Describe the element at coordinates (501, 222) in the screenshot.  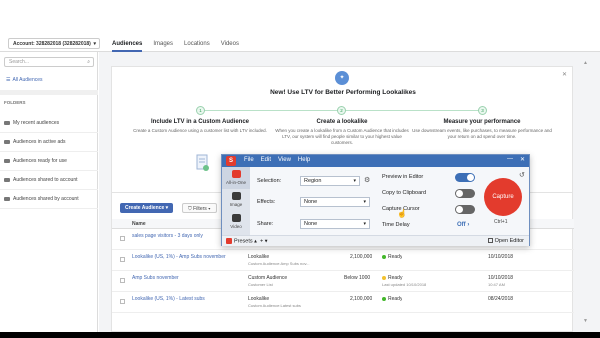
I see `capture-shortcut: Ctrl+1` at that location.